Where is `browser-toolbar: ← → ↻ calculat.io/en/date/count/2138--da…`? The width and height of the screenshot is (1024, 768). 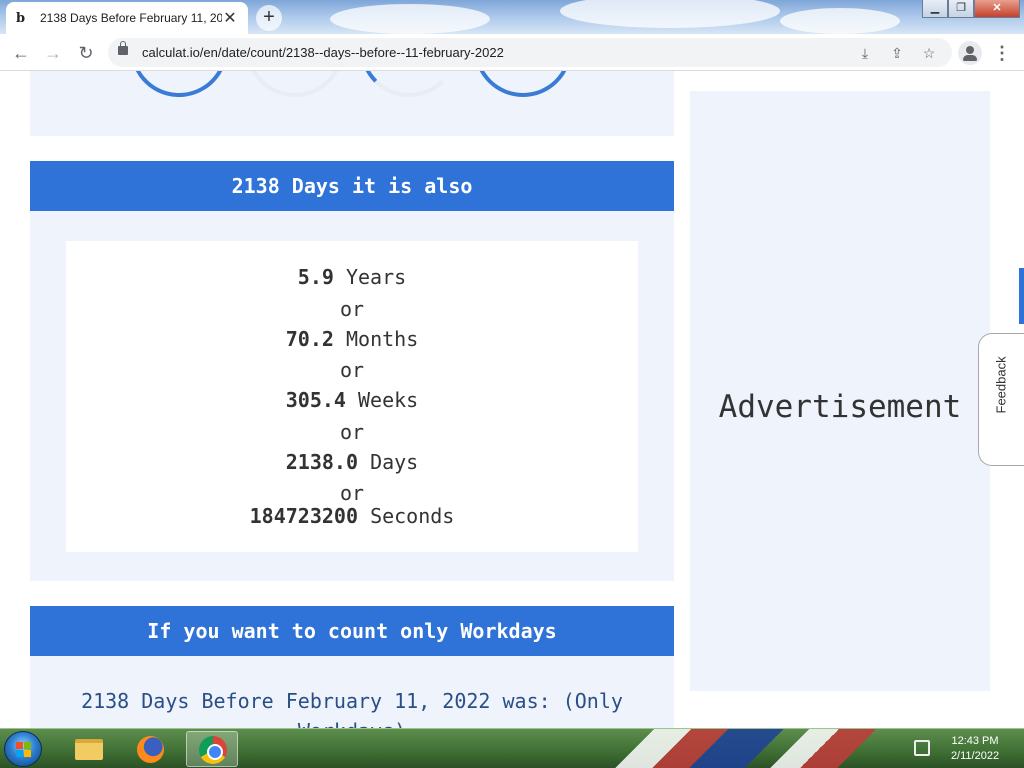 browser-toolbar: ← → ↻ calculat.io/en/date/count/2138--da… is located at coordinates (512, 52).